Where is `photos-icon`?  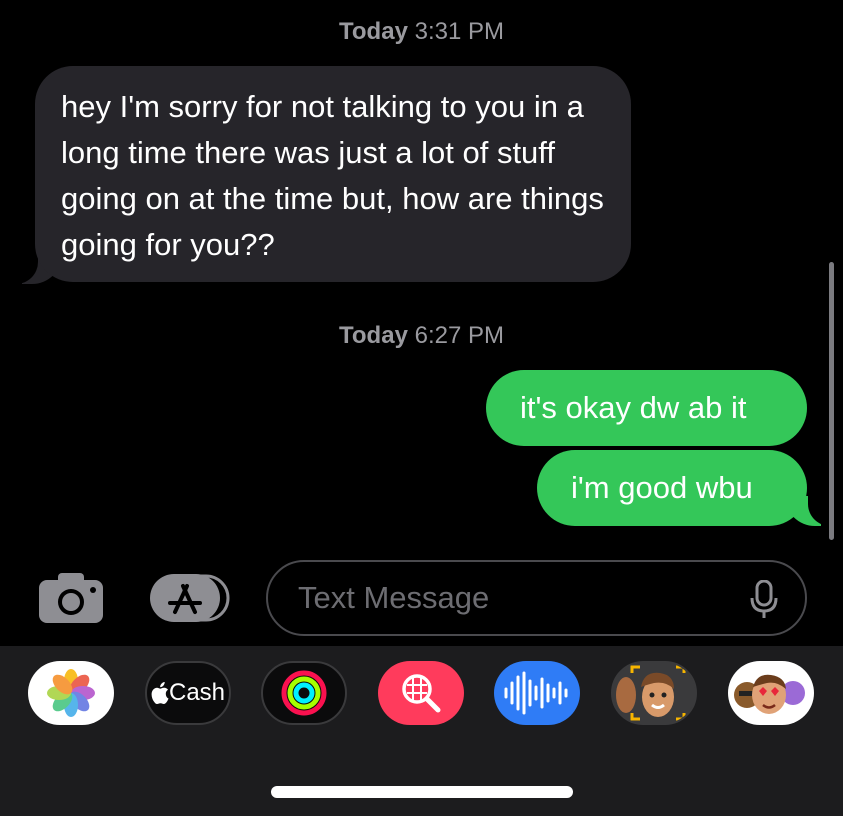 photos-icon is located at coordinates (71, 693).